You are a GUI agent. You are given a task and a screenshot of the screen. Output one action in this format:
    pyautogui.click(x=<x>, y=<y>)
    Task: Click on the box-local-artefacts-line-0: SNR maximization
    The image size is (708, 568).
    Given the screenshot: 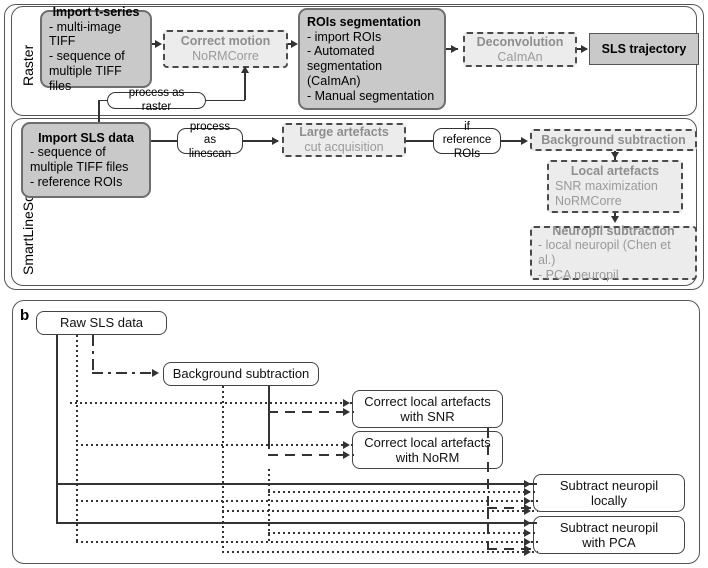 What is the action you would take?
    pyautogui.click(x=606, y=186)
    